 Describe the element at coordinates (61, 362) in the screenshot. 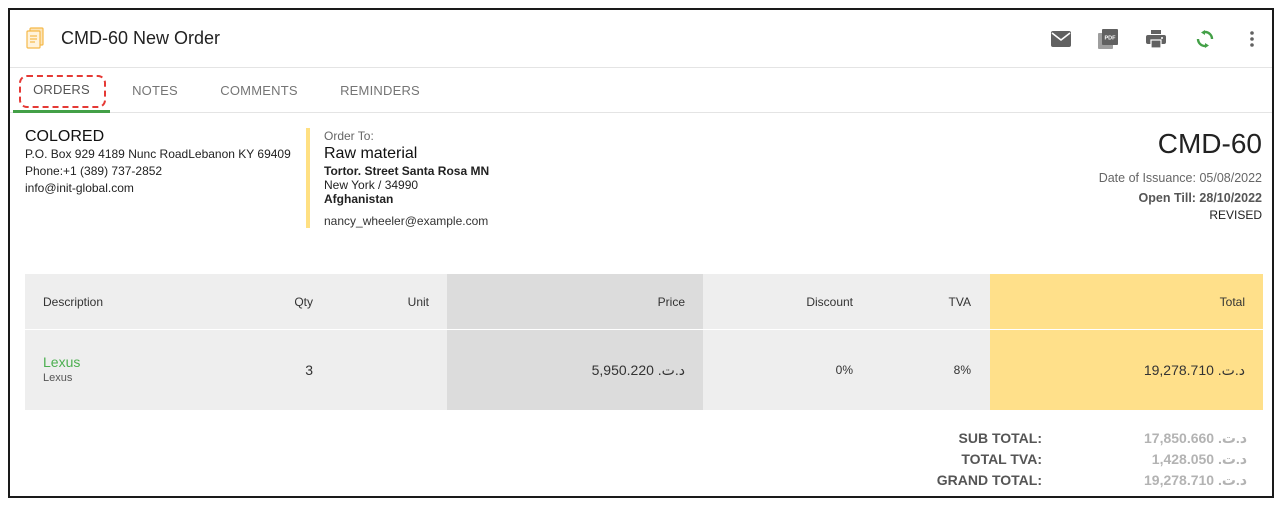

I see `item-name-link: Lexus` at that location.